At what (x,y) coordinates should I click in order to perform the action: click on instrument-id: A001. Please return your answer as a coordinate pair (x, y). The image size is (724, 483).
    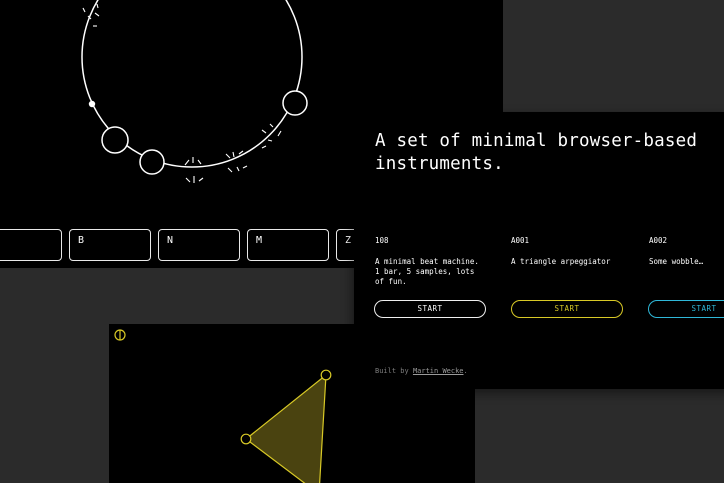
    Looking at the image, I should click on (520, 240).